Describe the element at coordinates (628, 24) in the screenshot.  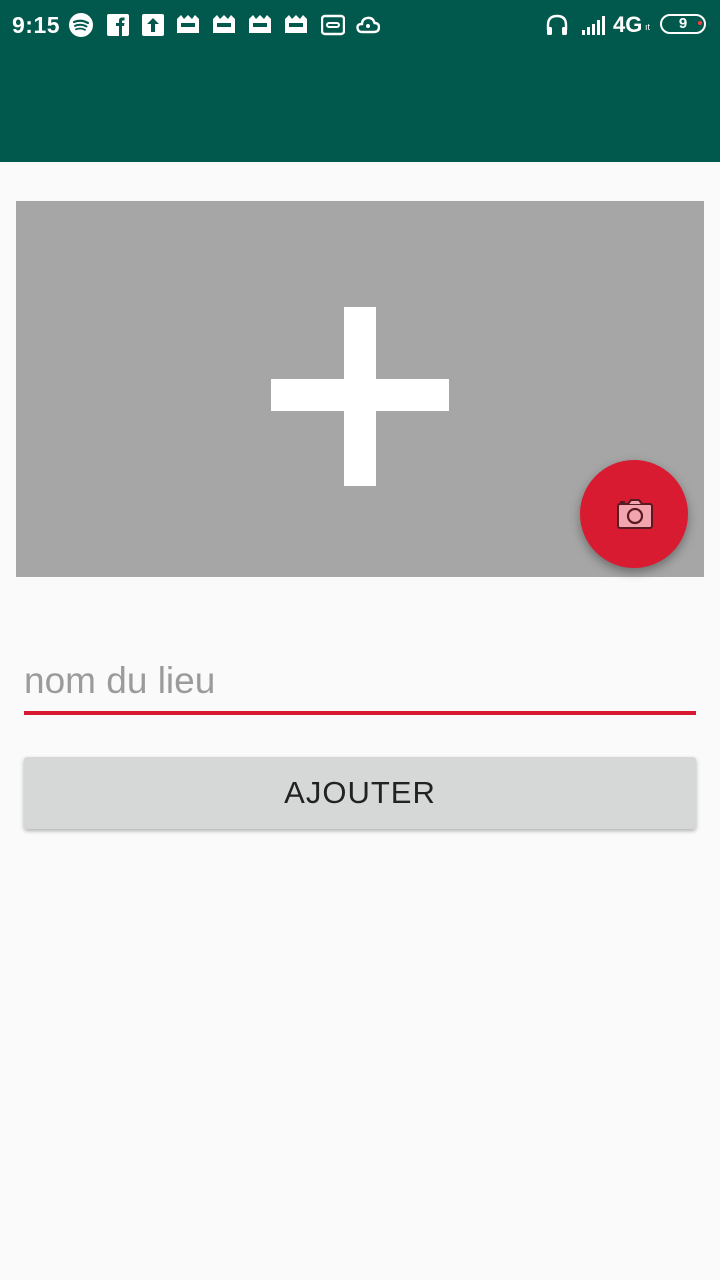
I see `network-type: 4G` at that location.